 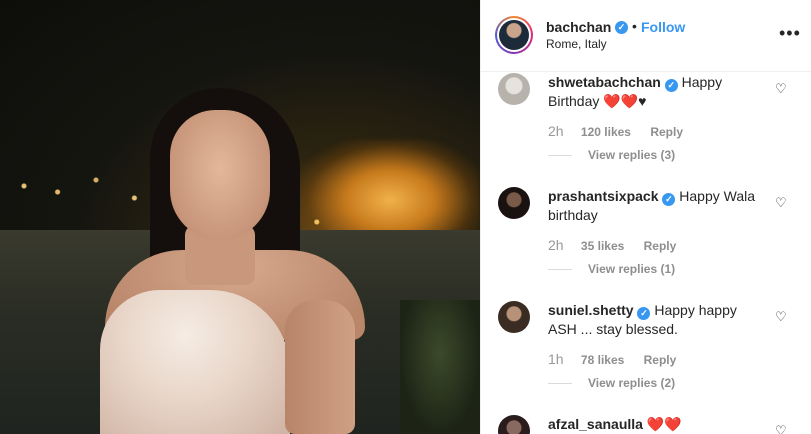 I want to click on comment-meta: 1h 78 likes Reply, so click(x=612, y=359).